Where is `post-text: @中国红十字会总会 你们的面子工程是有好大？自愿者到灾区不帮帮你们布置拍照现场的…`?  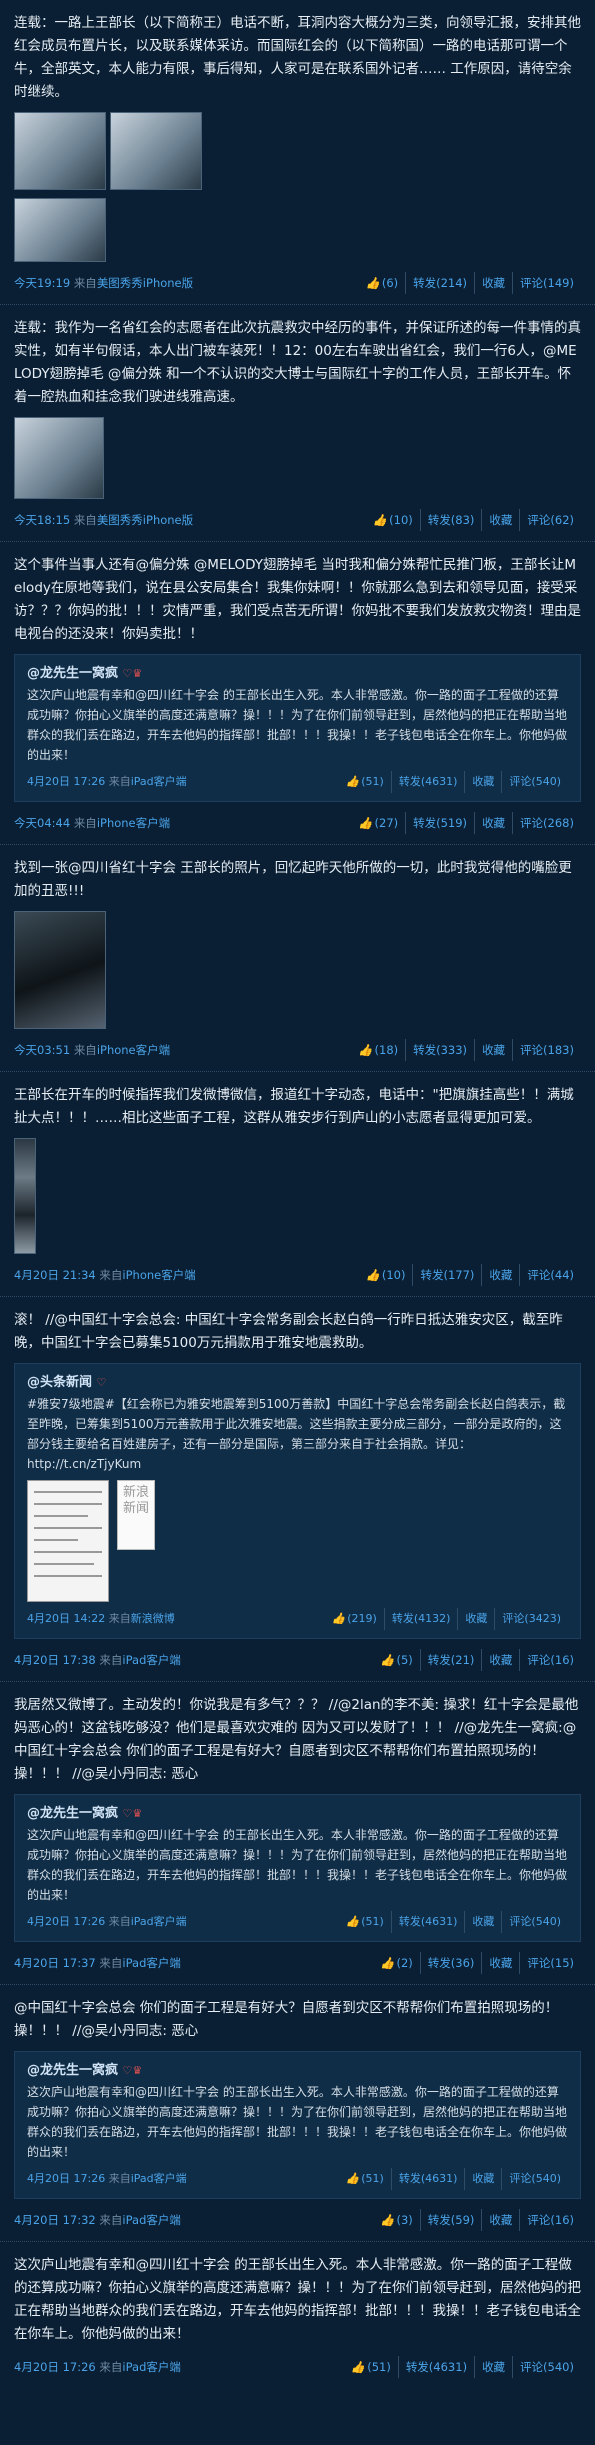 post-text: @中国红十字会总会 你们的面子工程是有好大？自愿者到灾区不帮帮你们布置拍照现场的… is located at coordinates (286, 2019).